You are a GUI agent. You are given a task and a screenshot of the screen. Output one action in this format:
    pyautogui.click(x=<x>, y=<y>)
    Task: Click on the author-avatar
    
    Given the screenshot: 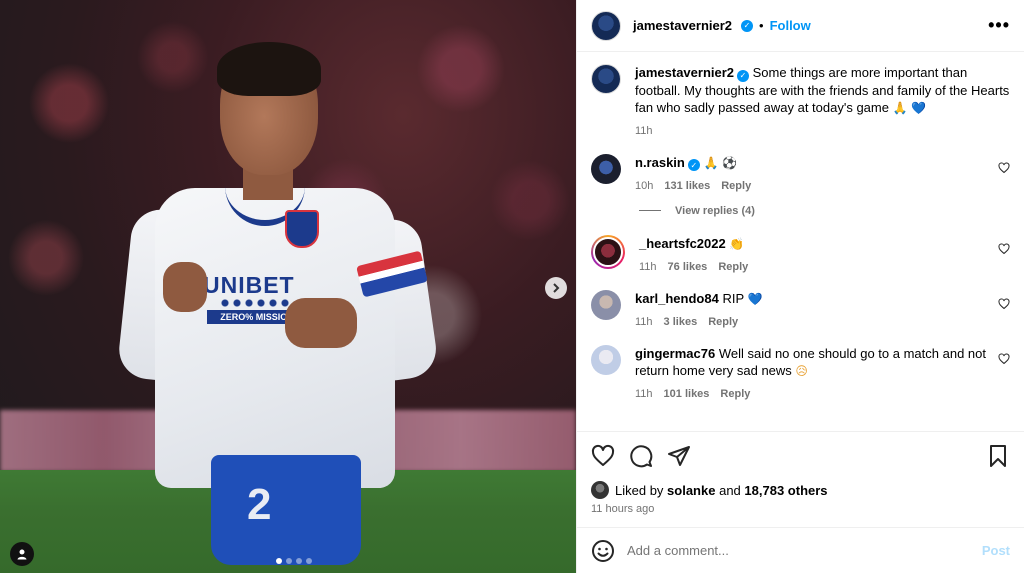 What is the action you would take?
    pyautogui.click(x=606, y=25)
    